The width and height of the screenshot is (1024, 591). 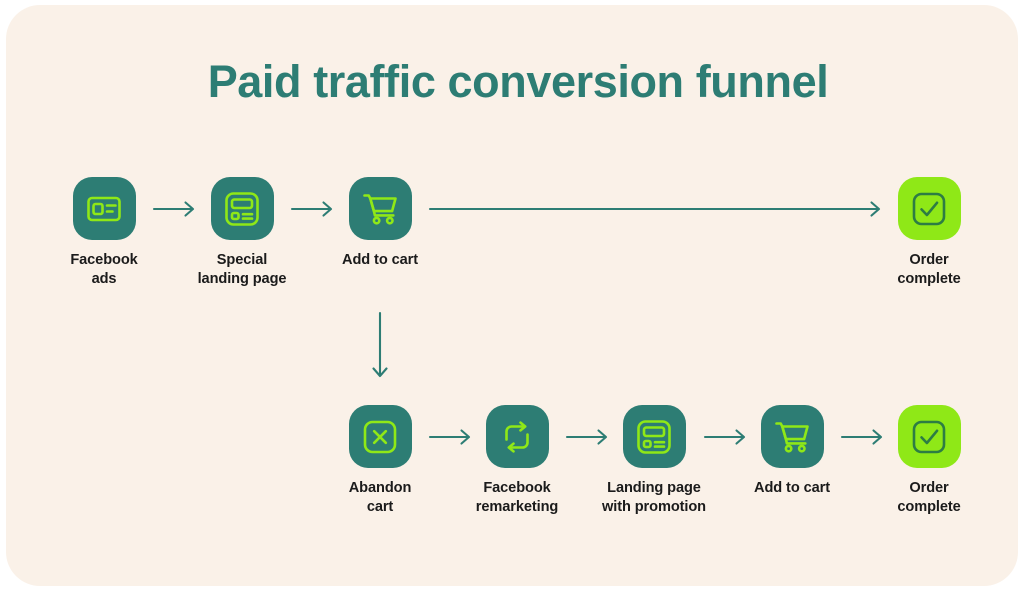 What do you see at coordinates (242, 269) in the screenshot?
I see `funnel-node-label: Special landing page` at bounding box center [242, 269].